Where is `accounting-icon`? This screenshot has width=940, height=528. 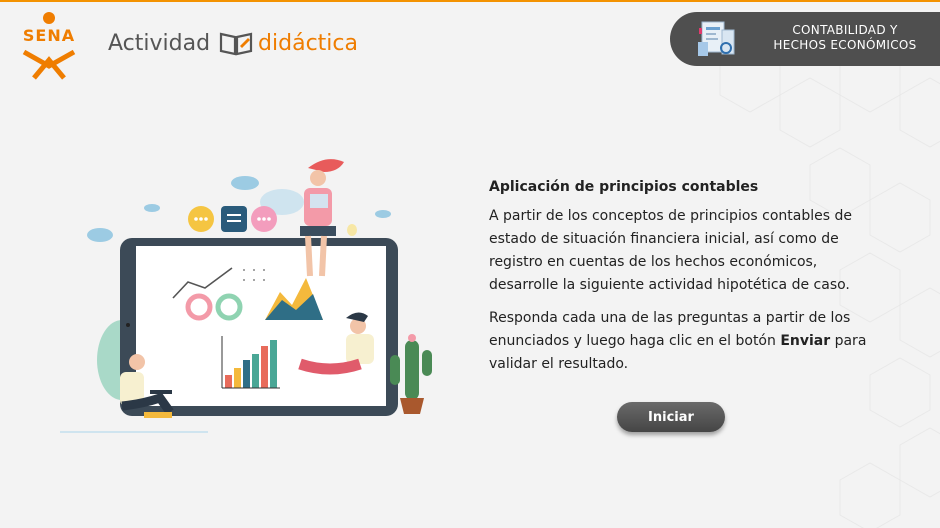 accounting-icon is located at coordinates (716, 38).